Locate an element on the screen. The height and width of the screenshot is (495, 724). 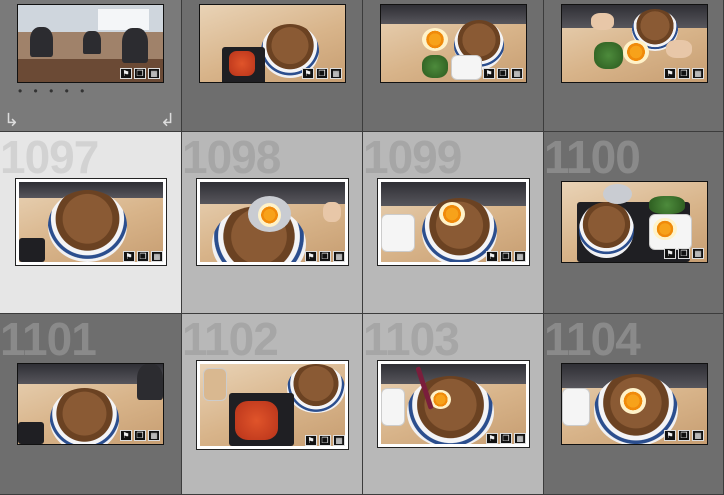
photo-bowl-egg is located at coordinates (453, 222).